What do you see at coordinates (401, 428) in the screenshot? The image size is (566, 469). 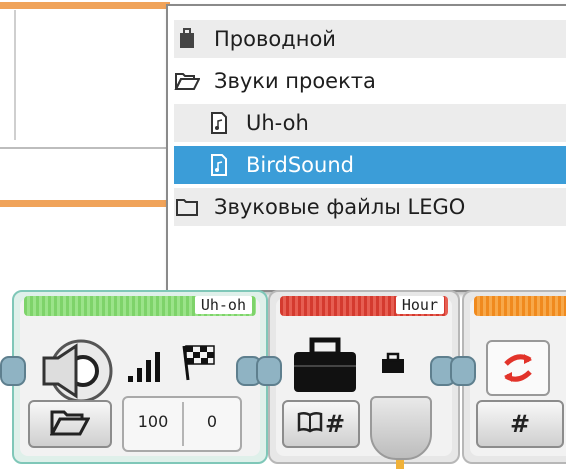 I see `output-plug` at bounding box center [401, 428].